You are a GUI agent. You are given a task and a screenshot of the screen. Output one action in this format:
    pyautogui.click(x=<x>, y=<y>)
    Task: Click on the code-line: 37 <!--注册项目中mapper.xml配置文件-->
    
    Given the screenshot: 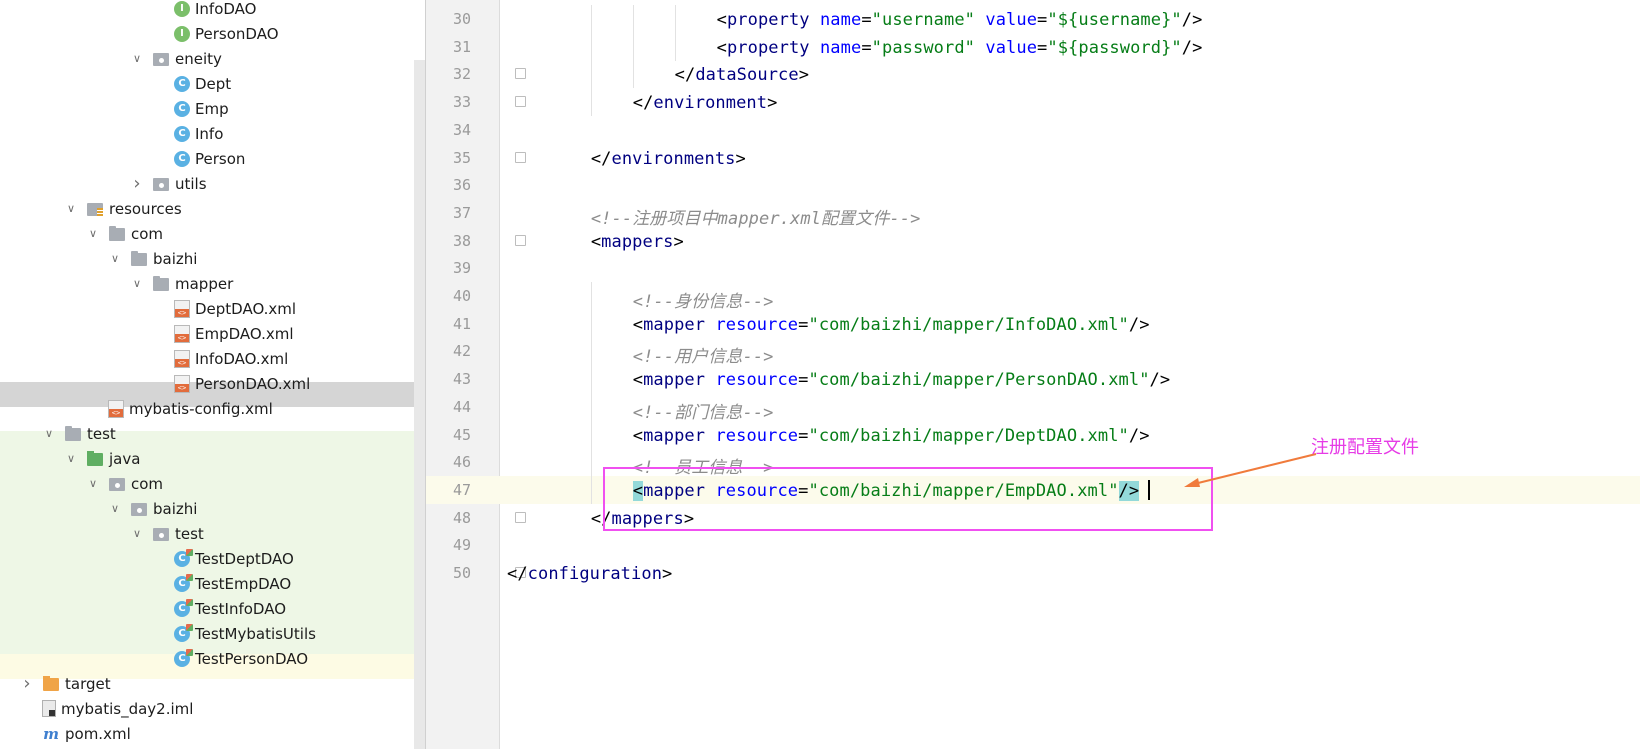 What is the action you would take?
    pyautogui.click(x=1033, y=214)
    